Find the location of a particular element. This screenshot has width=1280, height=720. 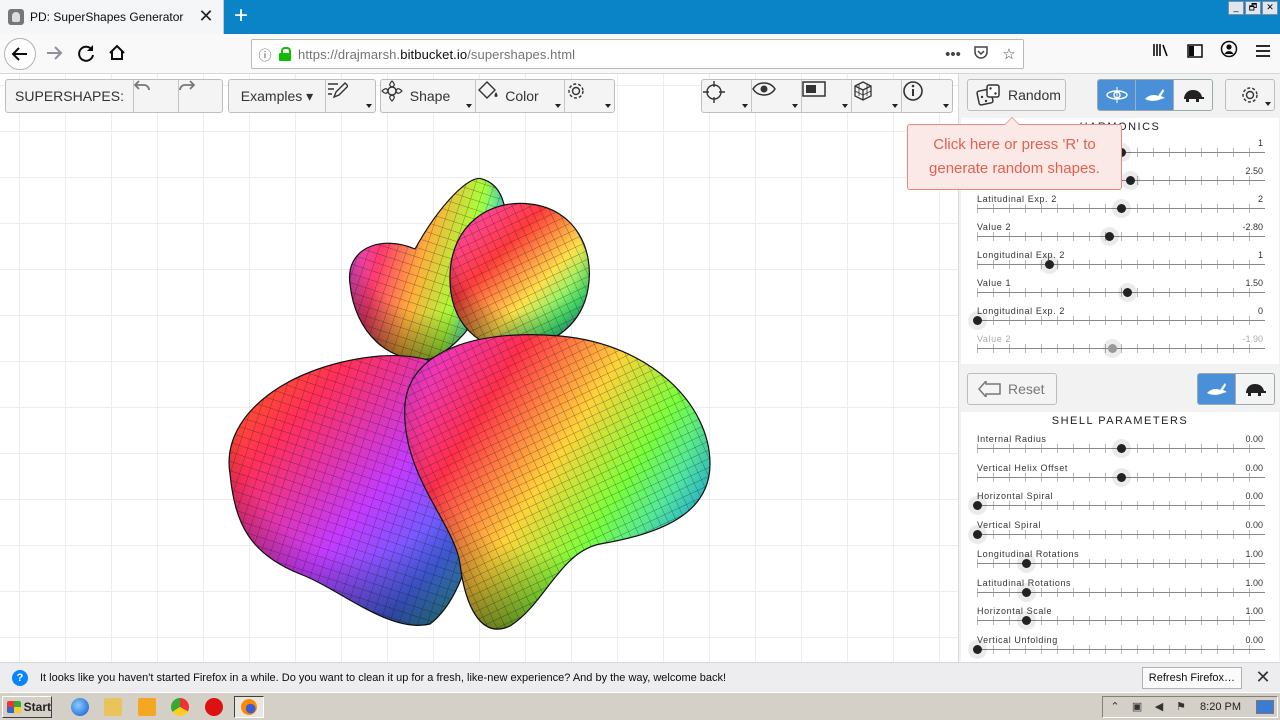

parameter-slider: Latitudinal Exp. 2 2 is located at coordinates (1122, 208).